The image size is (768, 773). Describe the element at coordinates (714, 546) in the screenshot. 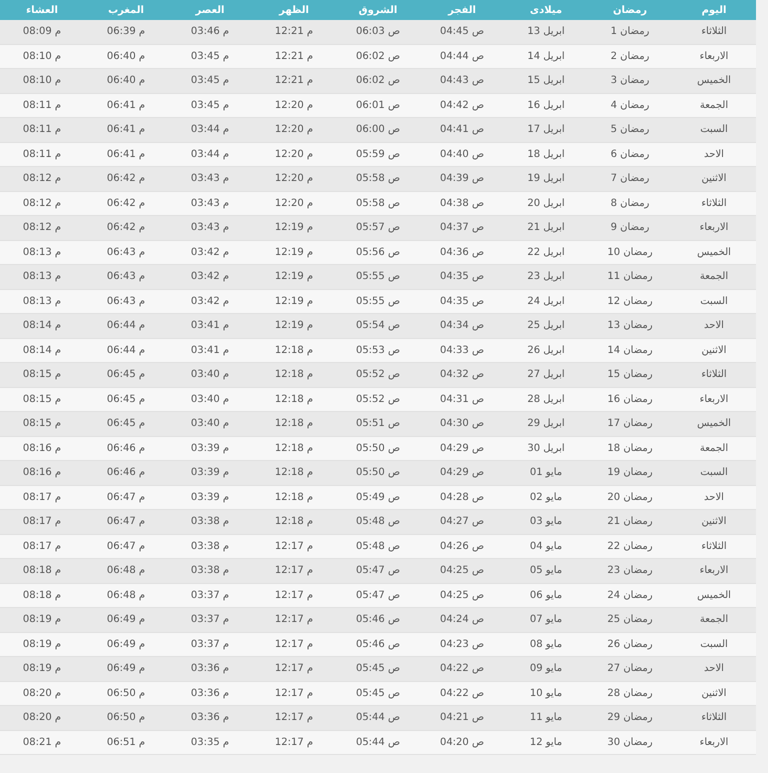

I see `table-cell: الثلاثاء` at that location.